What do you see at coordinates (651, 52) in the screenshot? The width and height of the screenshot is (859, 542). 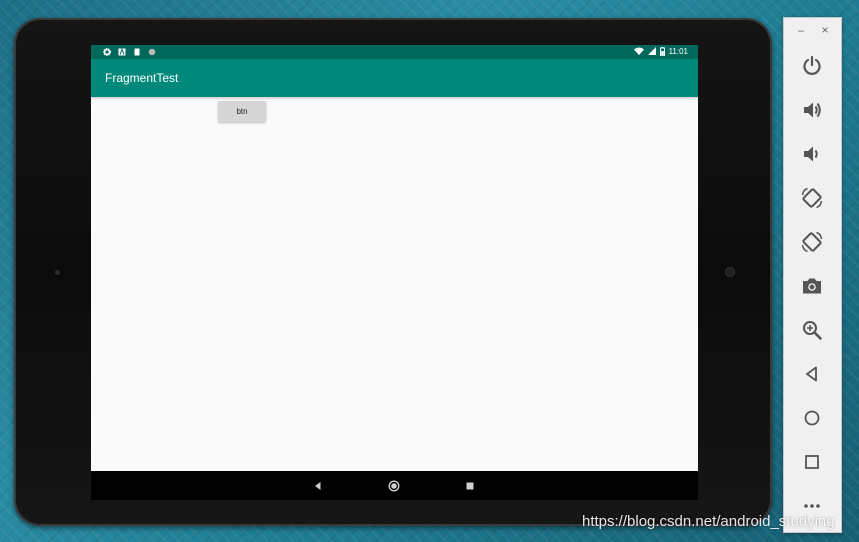 I see `signal-icon` at bounding box center [651, 52].